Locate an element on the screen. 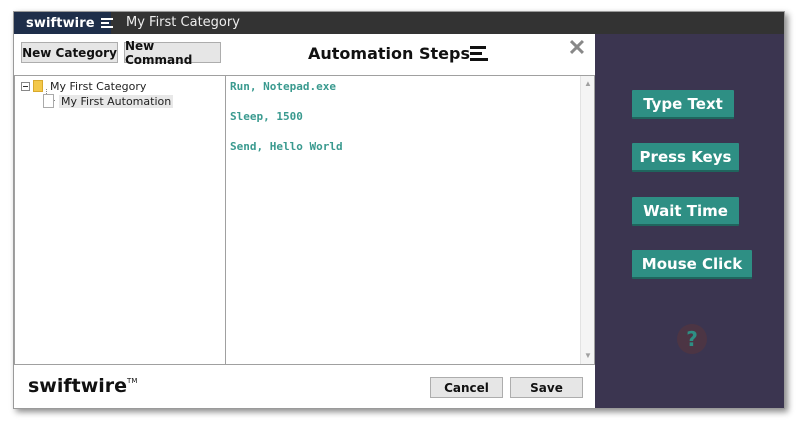  step-line: Sleep, 1500 is located at coordinates (266, 116).